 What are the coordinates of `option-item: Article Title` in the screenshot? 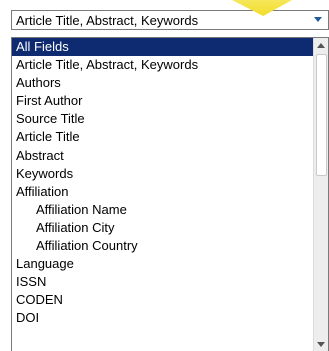 It's located at (163, 137).